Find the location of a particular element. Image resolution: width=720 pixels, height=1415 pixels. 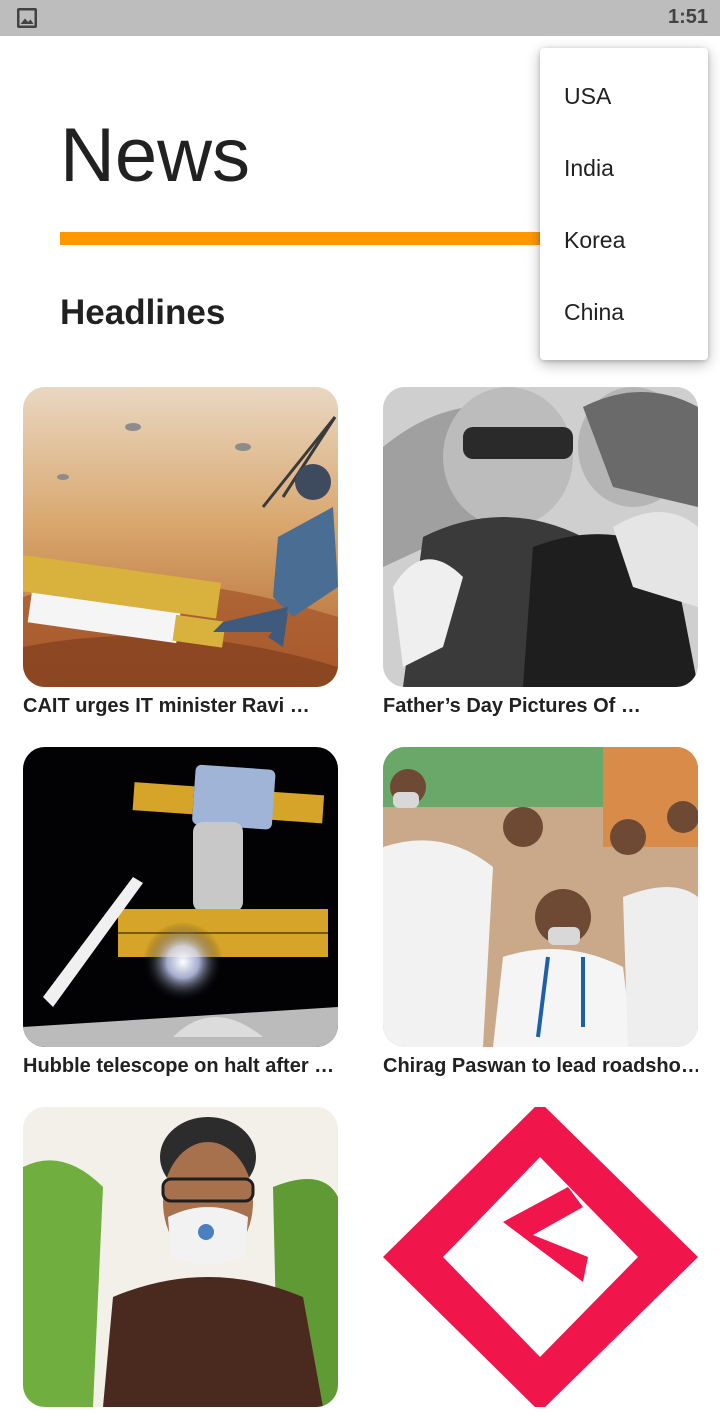

news-image-battlegrounds is located at coordinates (180, 537).